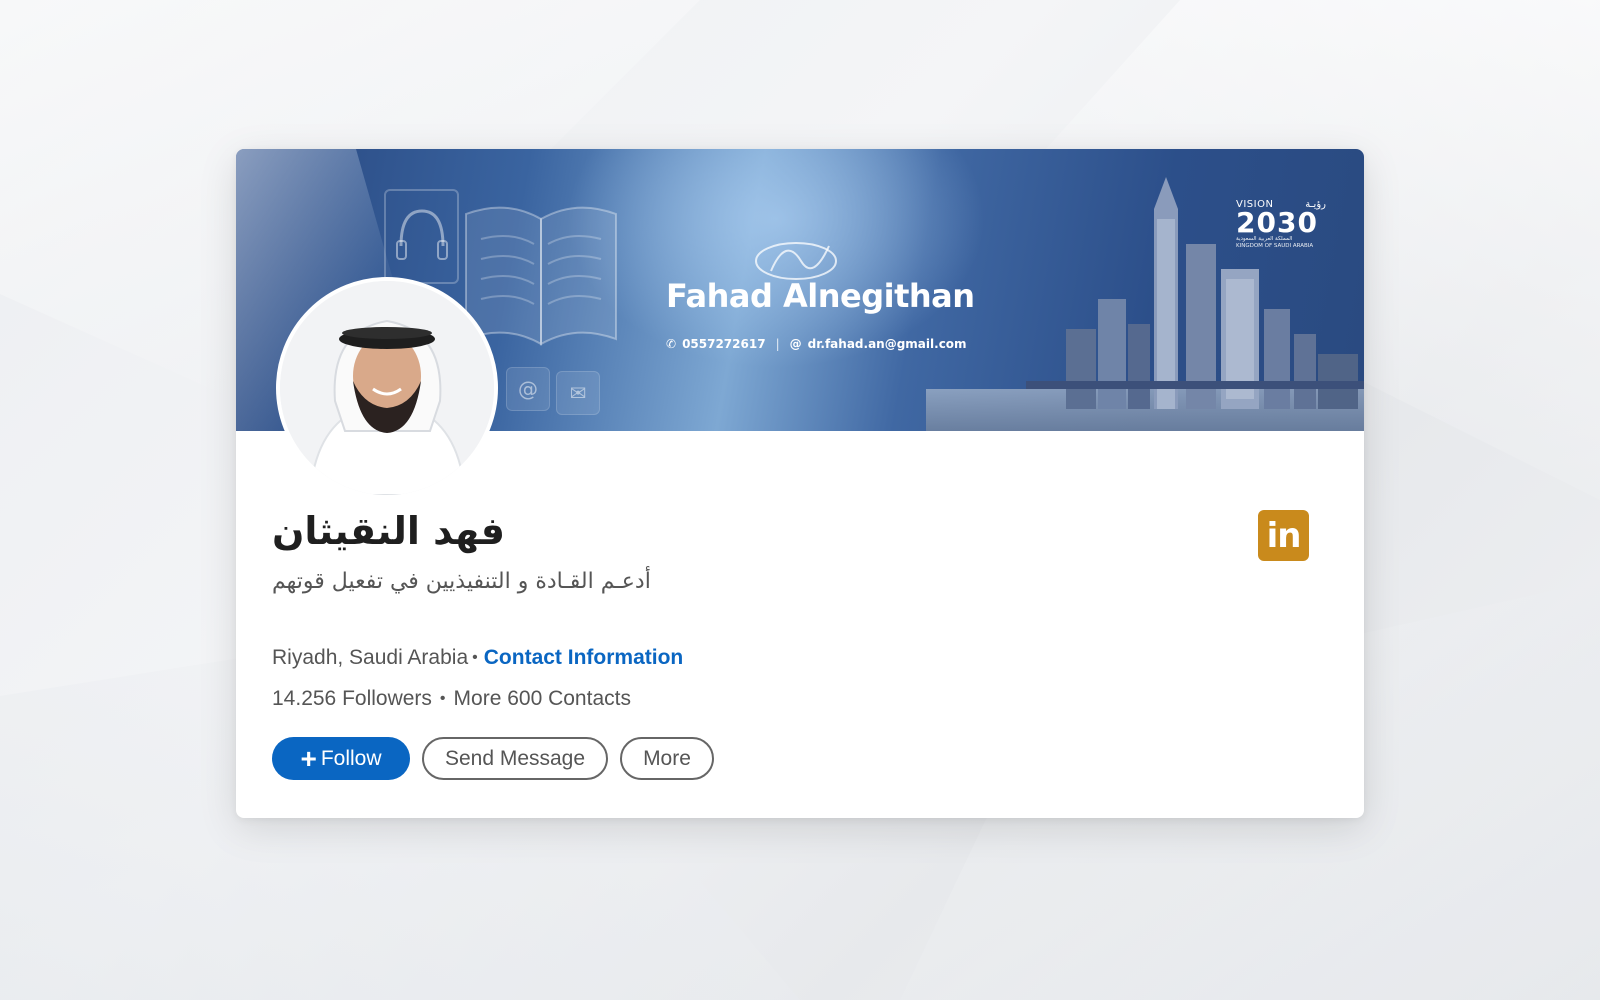 The image size is (1600, 1000). Describe the element at coordinates (1275, 246) in the screenshot. I see `vision-kingdom-en: KINGDOM OF SAUDI ARABIA` at that location.